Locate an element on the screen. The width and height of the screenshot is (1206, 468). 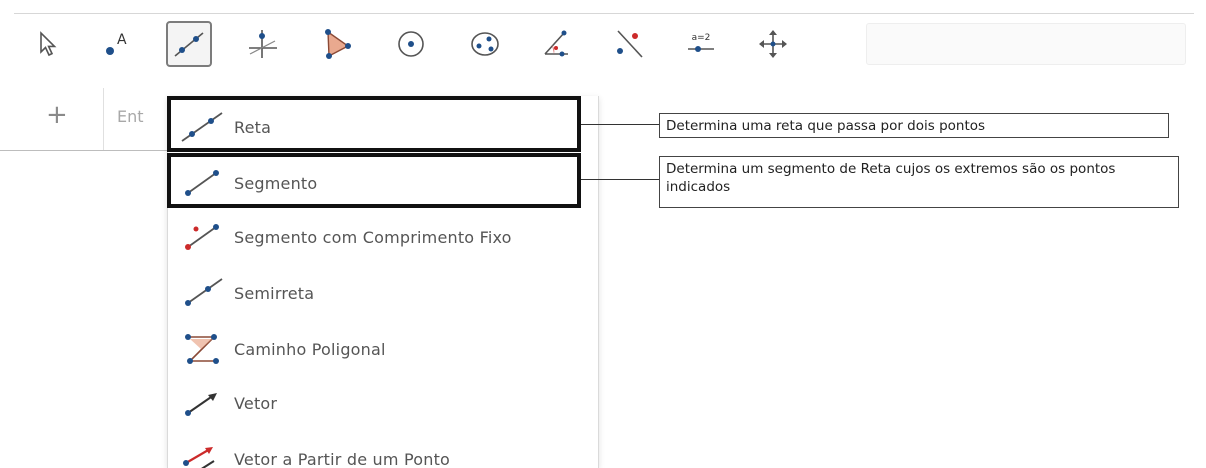
point-a-icon: A is located at coordinates (116, 43).